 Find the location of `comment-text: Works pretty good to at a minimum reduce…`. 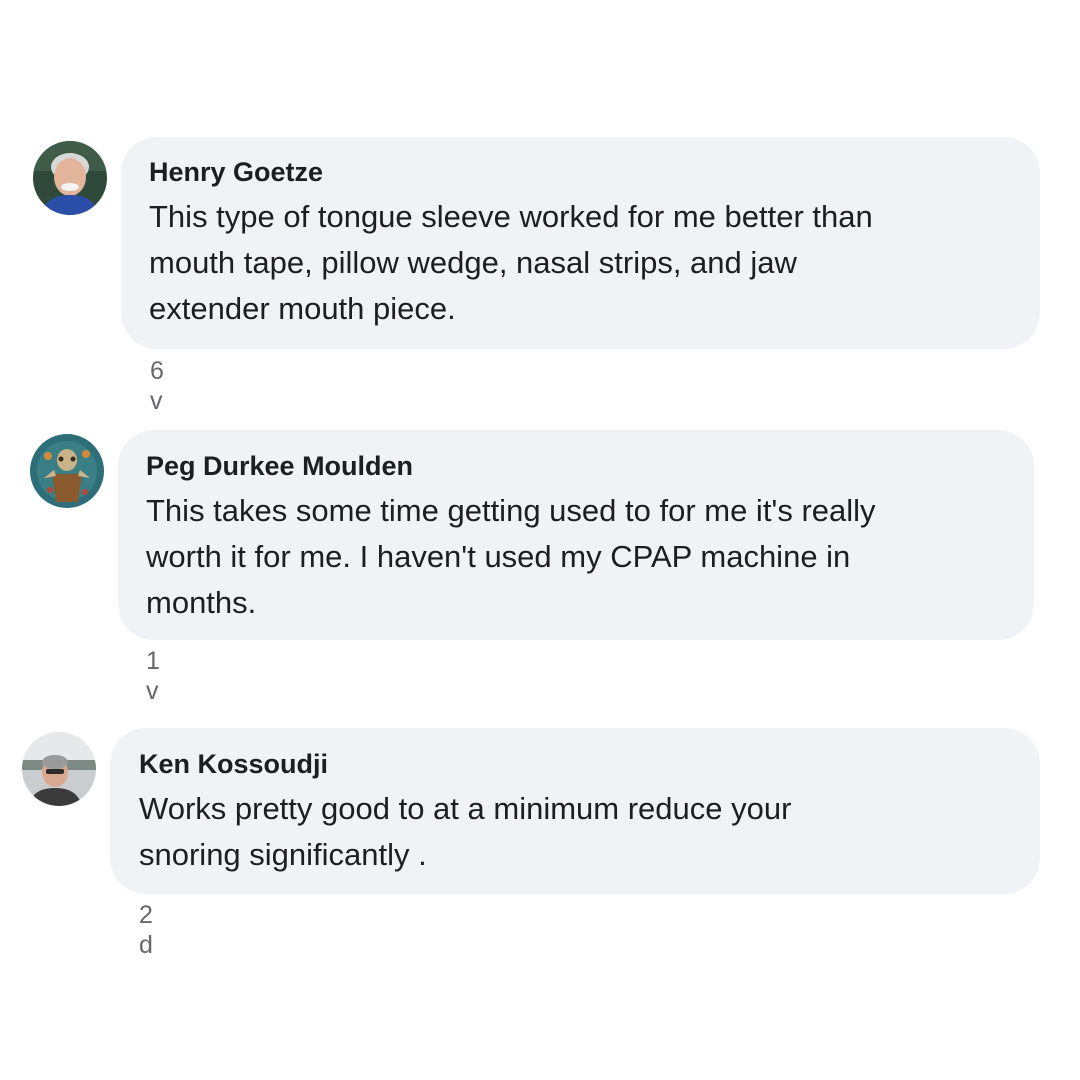

comment-text: Works pretty good to at a minimum reduce… is located at coordinates (465, 831).